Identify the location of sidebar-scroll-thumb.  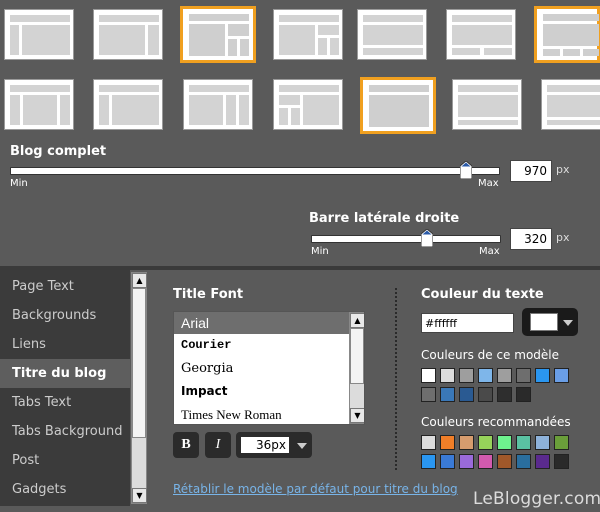
(139, 363).